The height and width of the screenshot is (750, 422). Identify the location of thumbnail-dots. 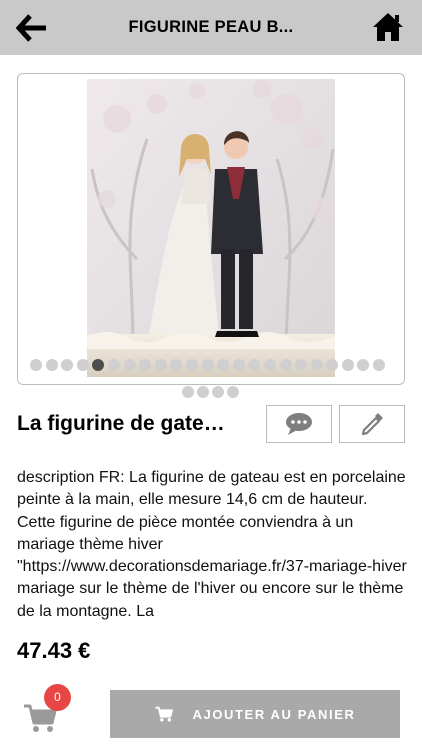
(210, 392).